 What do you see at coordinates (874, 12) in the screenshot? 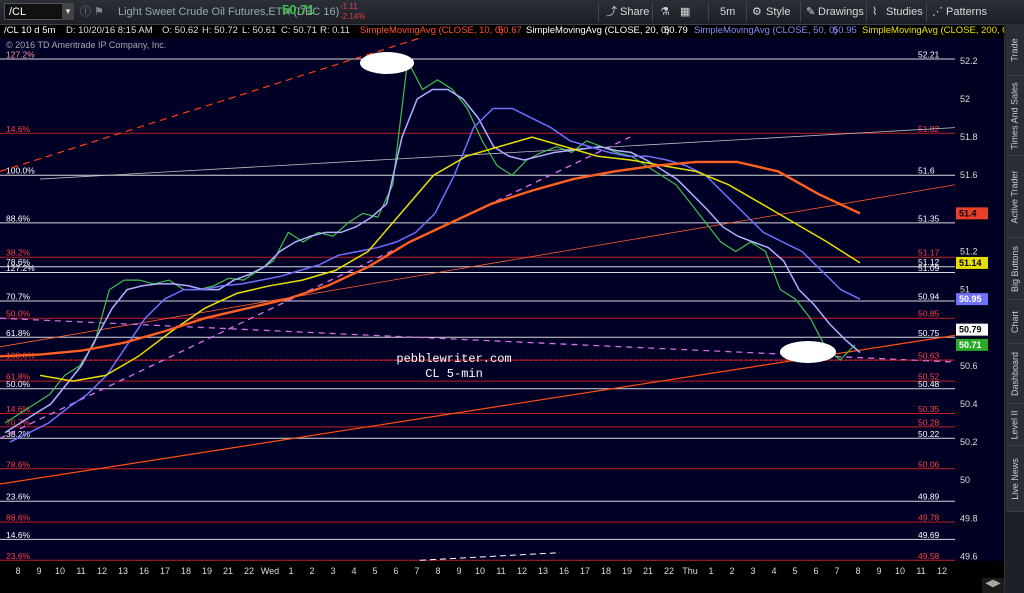
I see `studies-icon: ⌇` at bounding box center [874, 12].